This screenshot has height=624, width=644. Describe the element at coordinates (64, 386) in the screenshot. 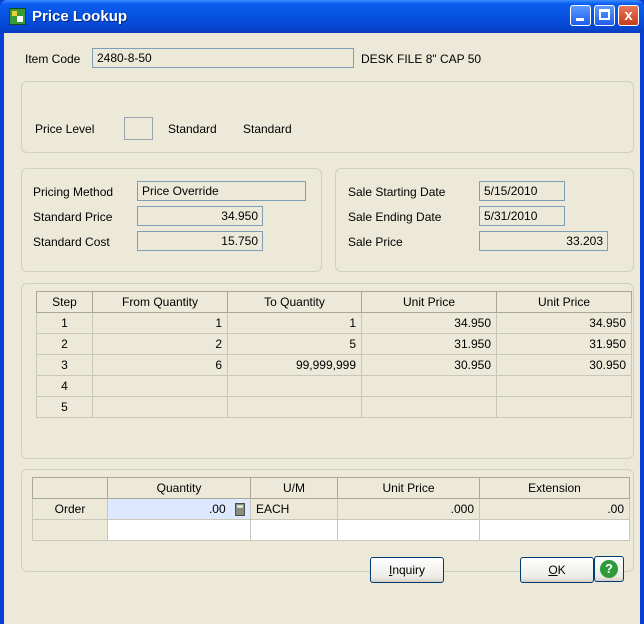

I see `cell-step: 4` at that location.